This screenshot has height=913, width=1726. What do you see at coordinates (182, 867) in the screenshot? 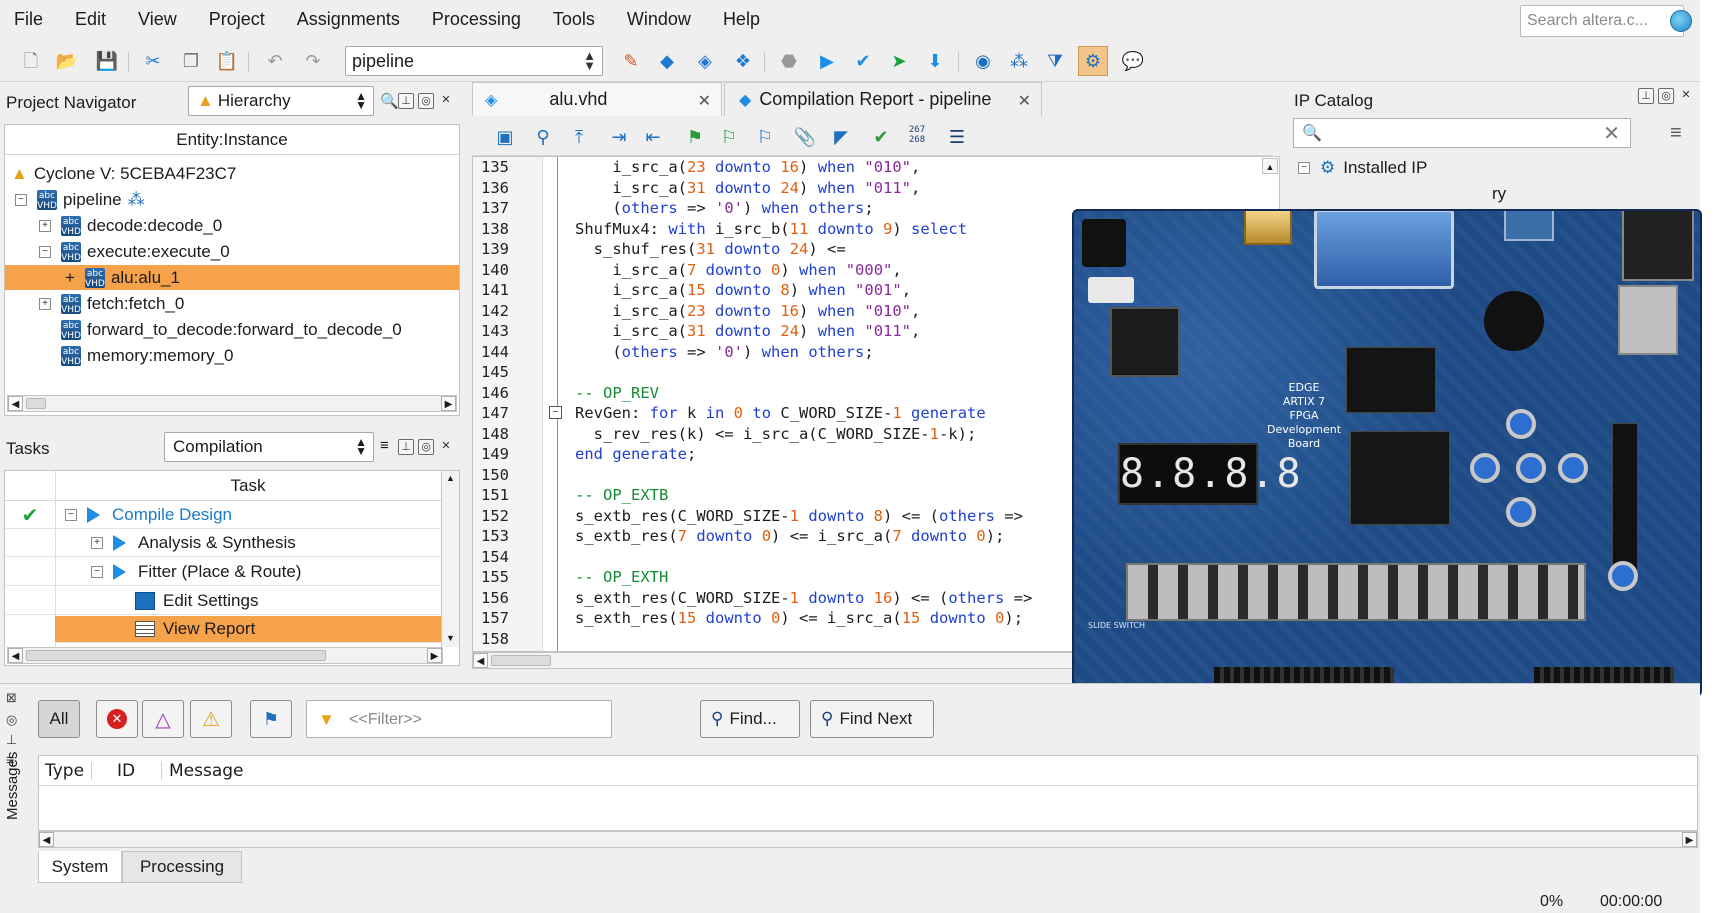
I see `tab-processing: Processing` at bounding box center [182, 867].